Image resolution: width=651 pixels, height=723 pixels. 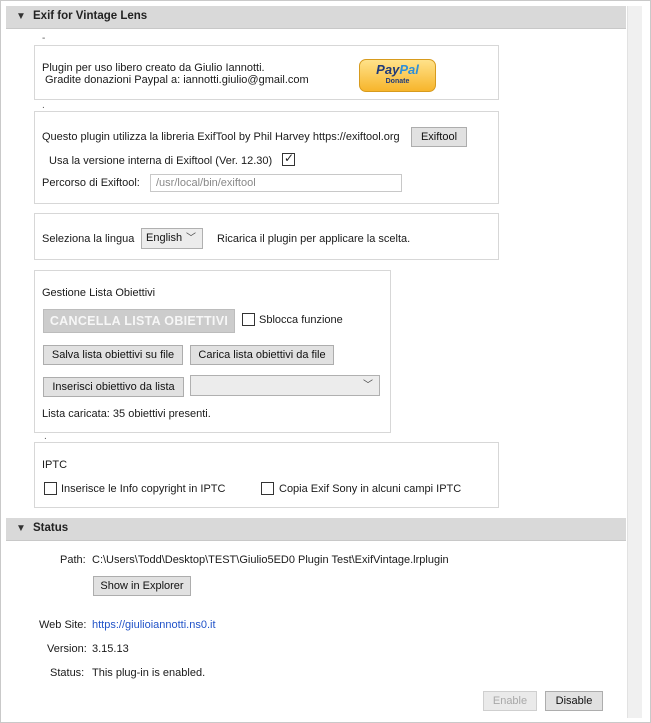 I want to click on status-value: This plug-in is enabled., so click(x=149, y=673).